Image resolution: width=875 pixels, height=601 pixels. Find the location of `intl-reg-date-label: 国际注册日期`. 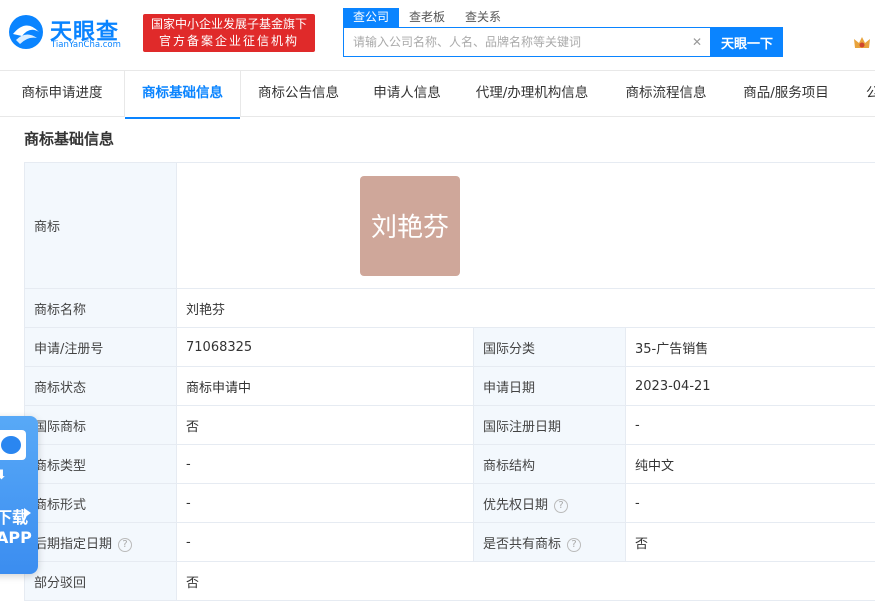

intl-reg-date-label: 国际注册日期 is located at coordinates (550, 425).